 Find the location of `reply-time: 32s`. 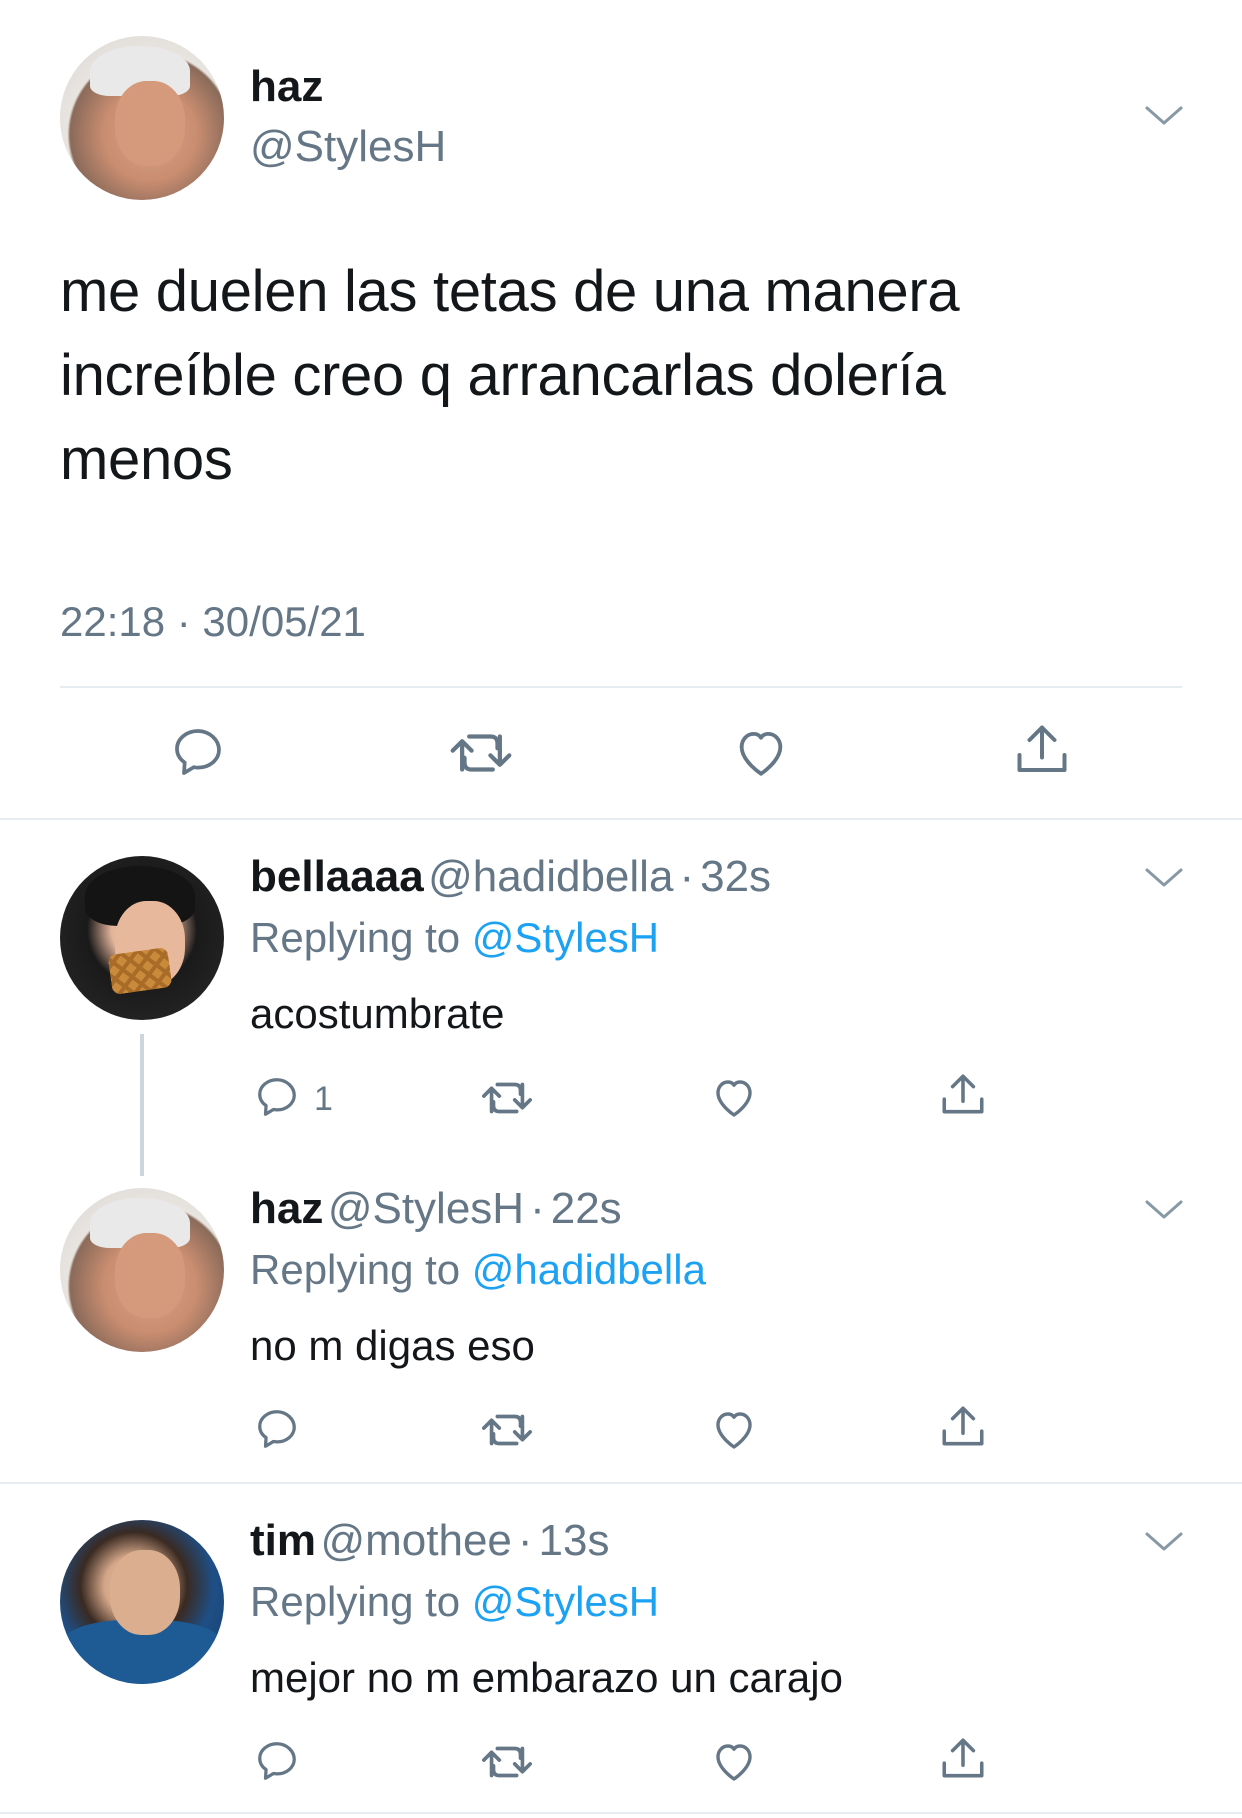

reply-time: 32s is located at coordinates (735, 876).